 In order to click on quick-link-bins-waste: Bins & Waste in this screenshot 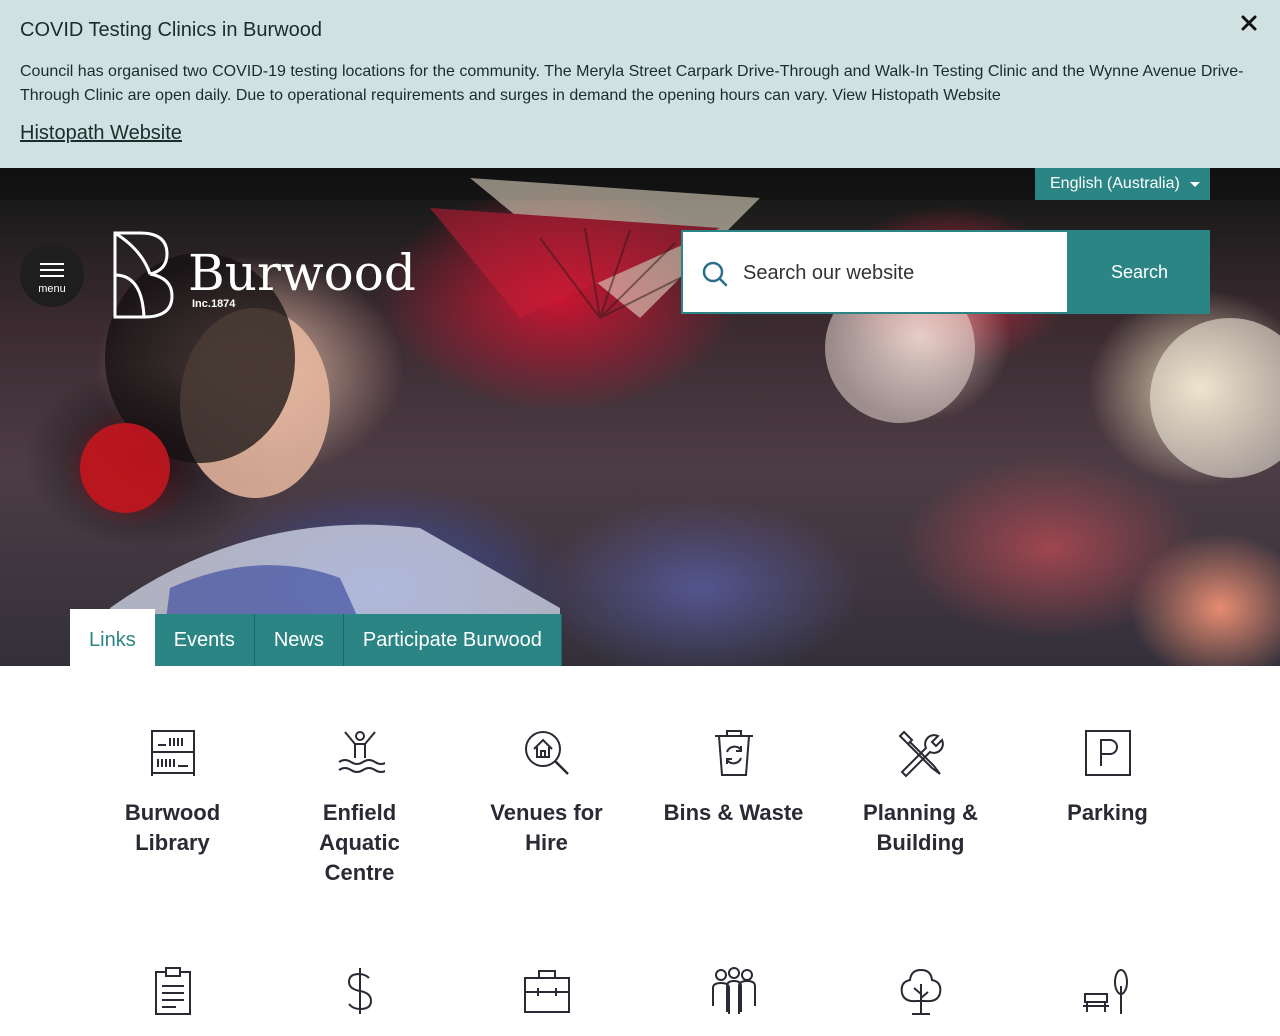, I will do `click(733, 778)`.